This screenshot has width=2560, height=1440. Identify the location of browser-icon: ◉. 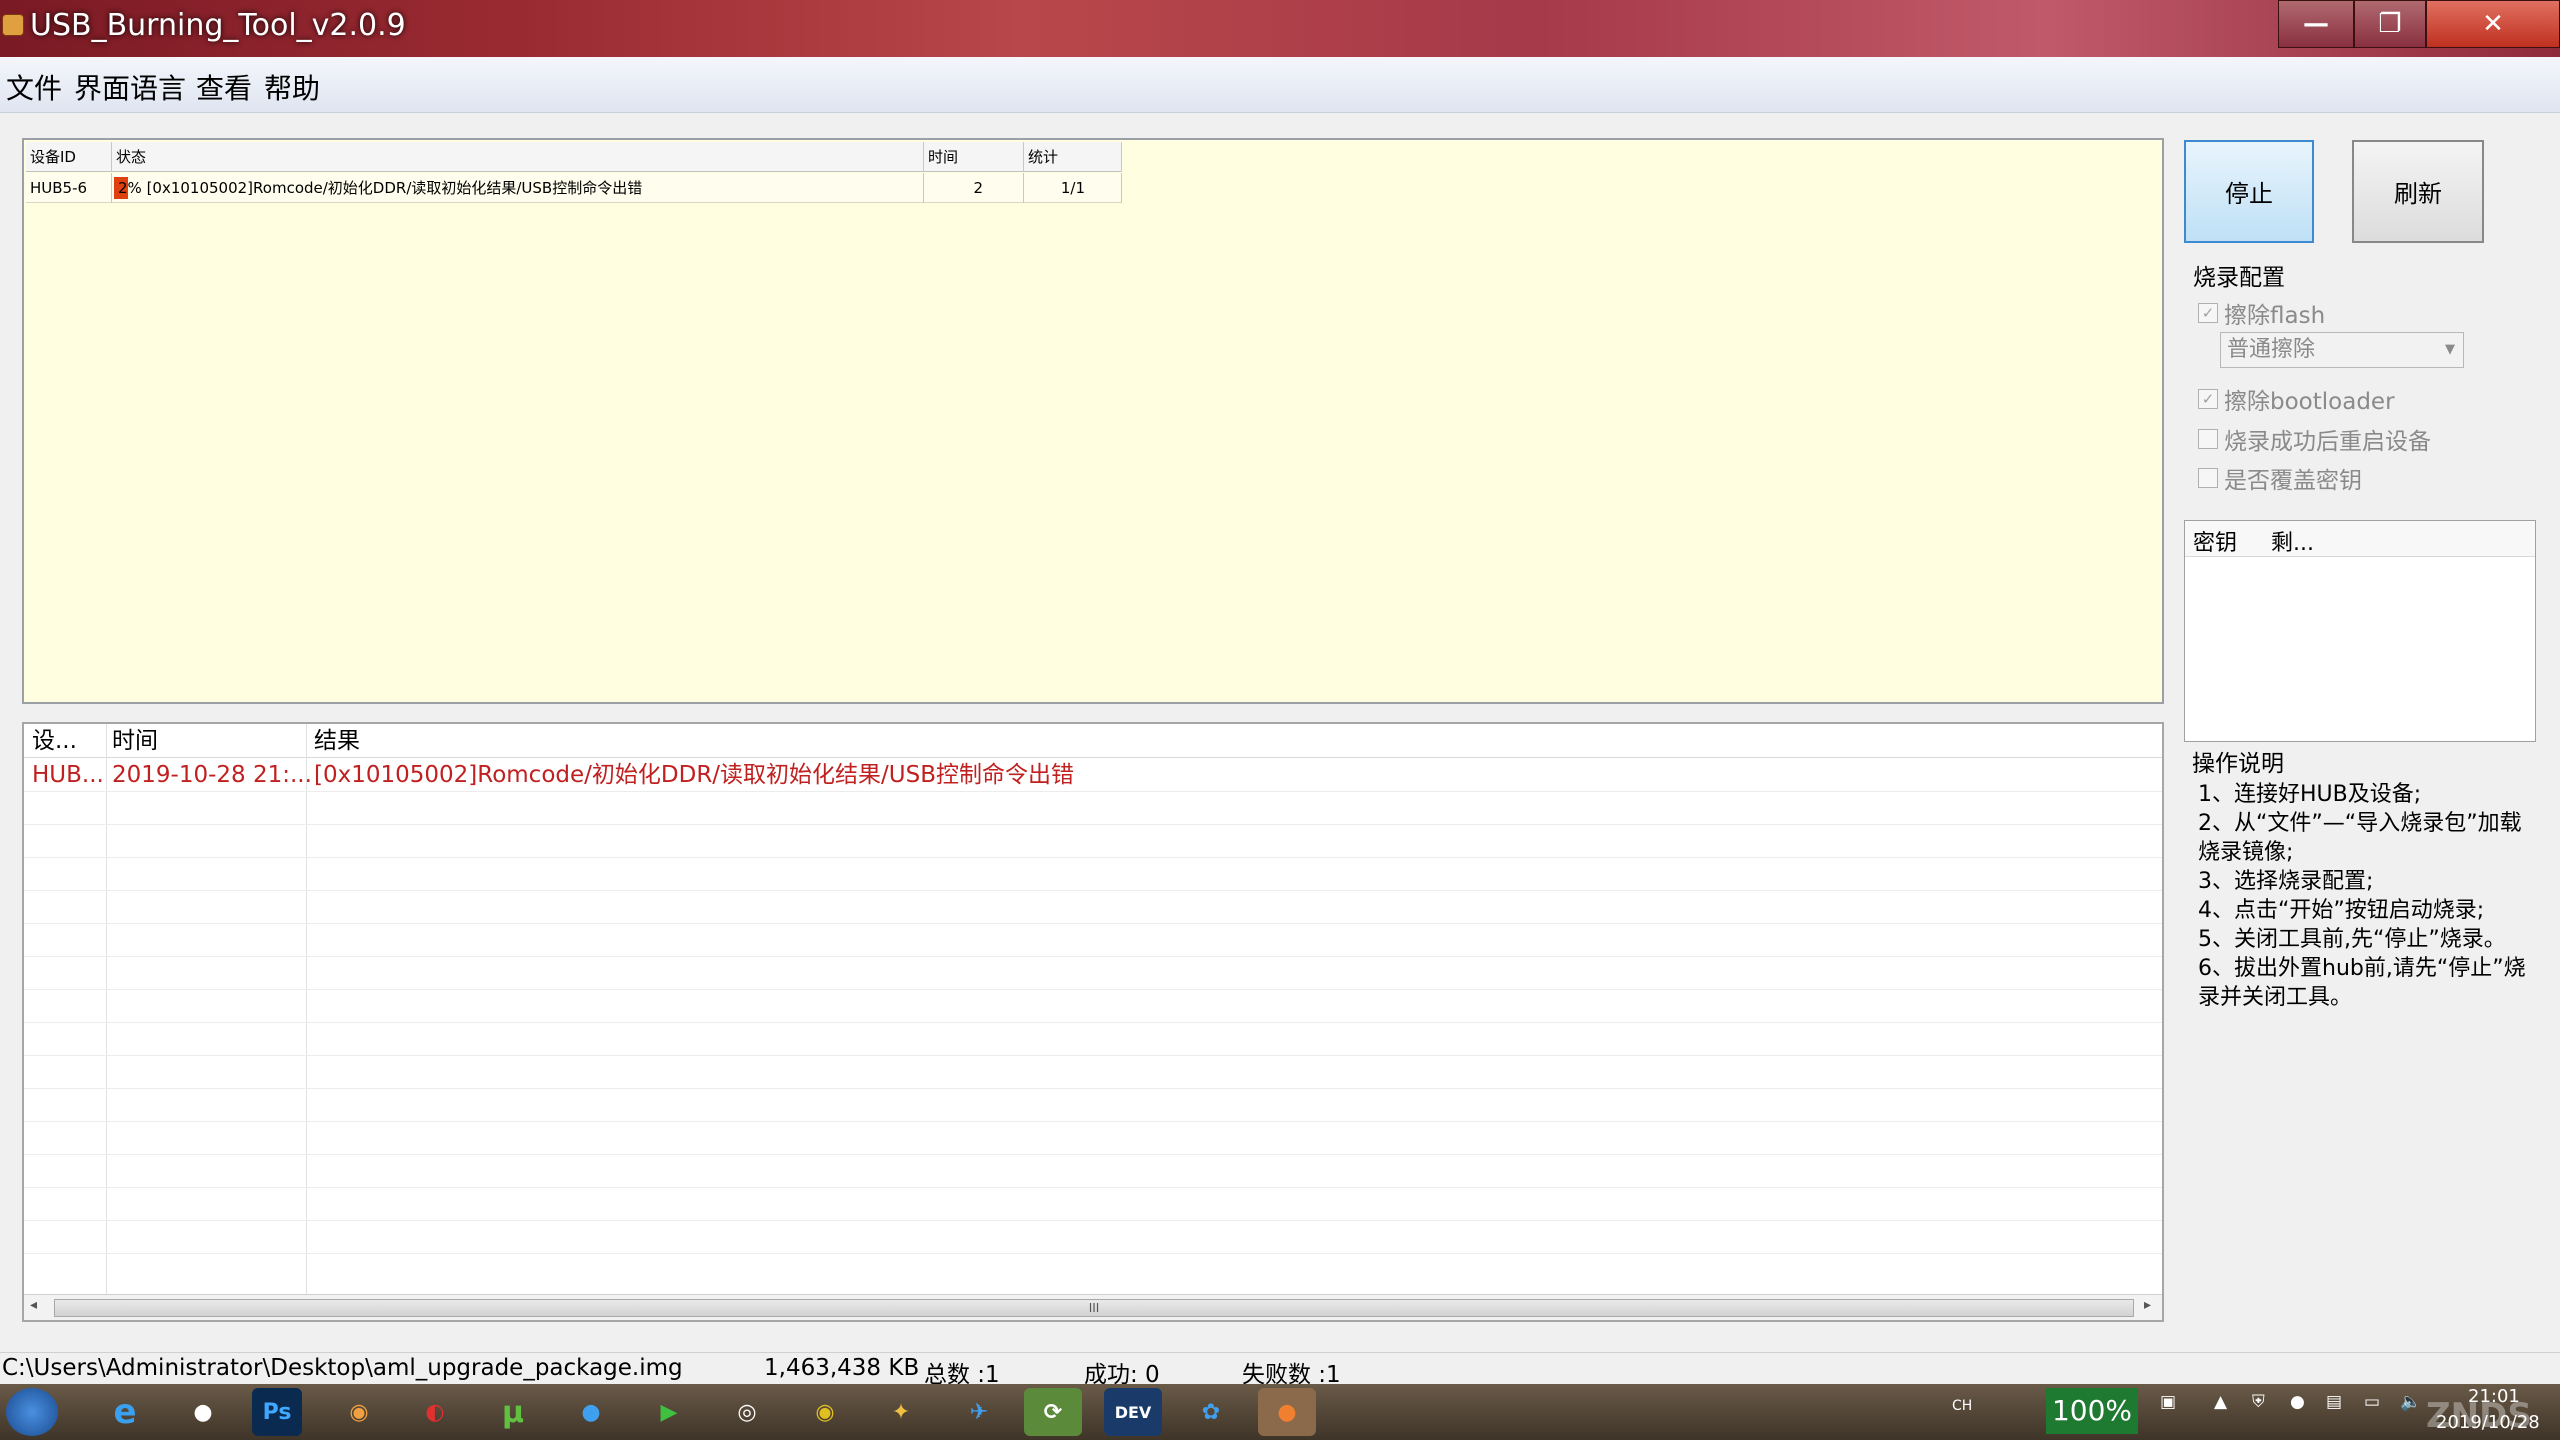
(359, 1412).